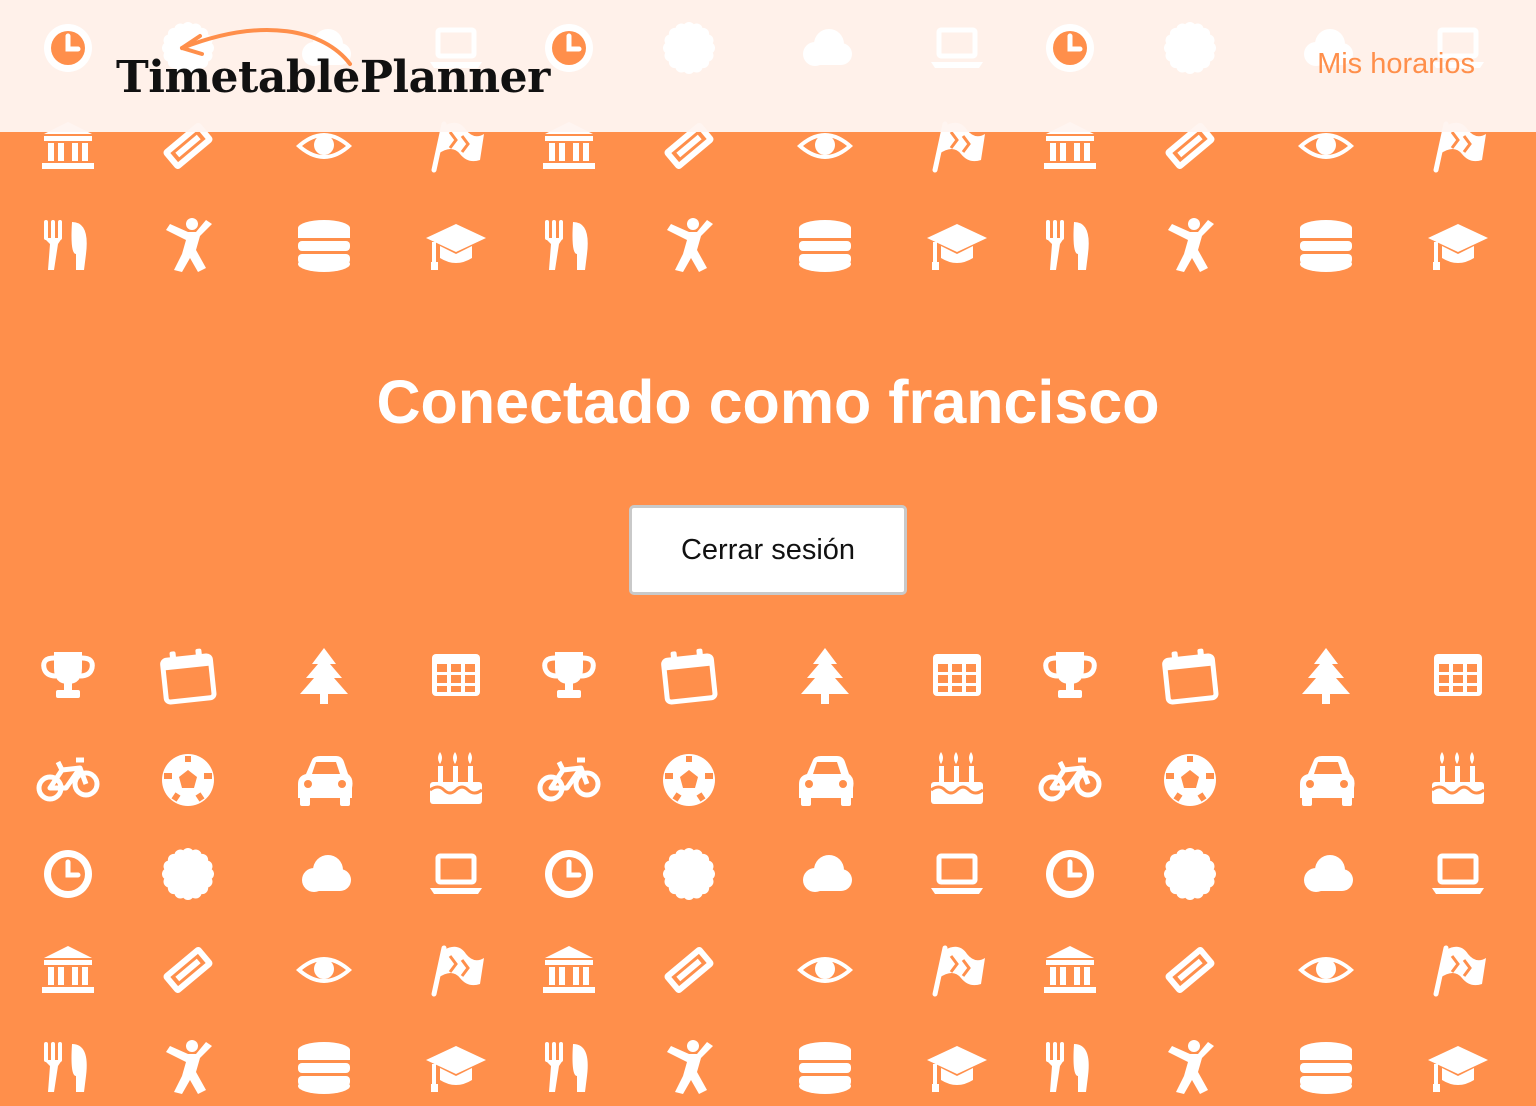 This screenshot has width=1536, height=1106. I want to click on nav-my-schedules-link: Mis horarios, so click(1396, 64).